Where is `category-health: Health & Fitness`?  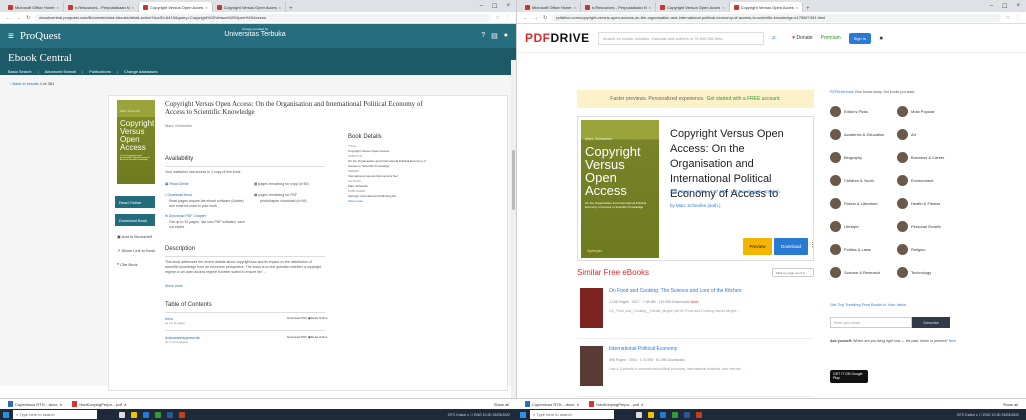 category-health: Health & Fitness is located at coordinates (918, 203).